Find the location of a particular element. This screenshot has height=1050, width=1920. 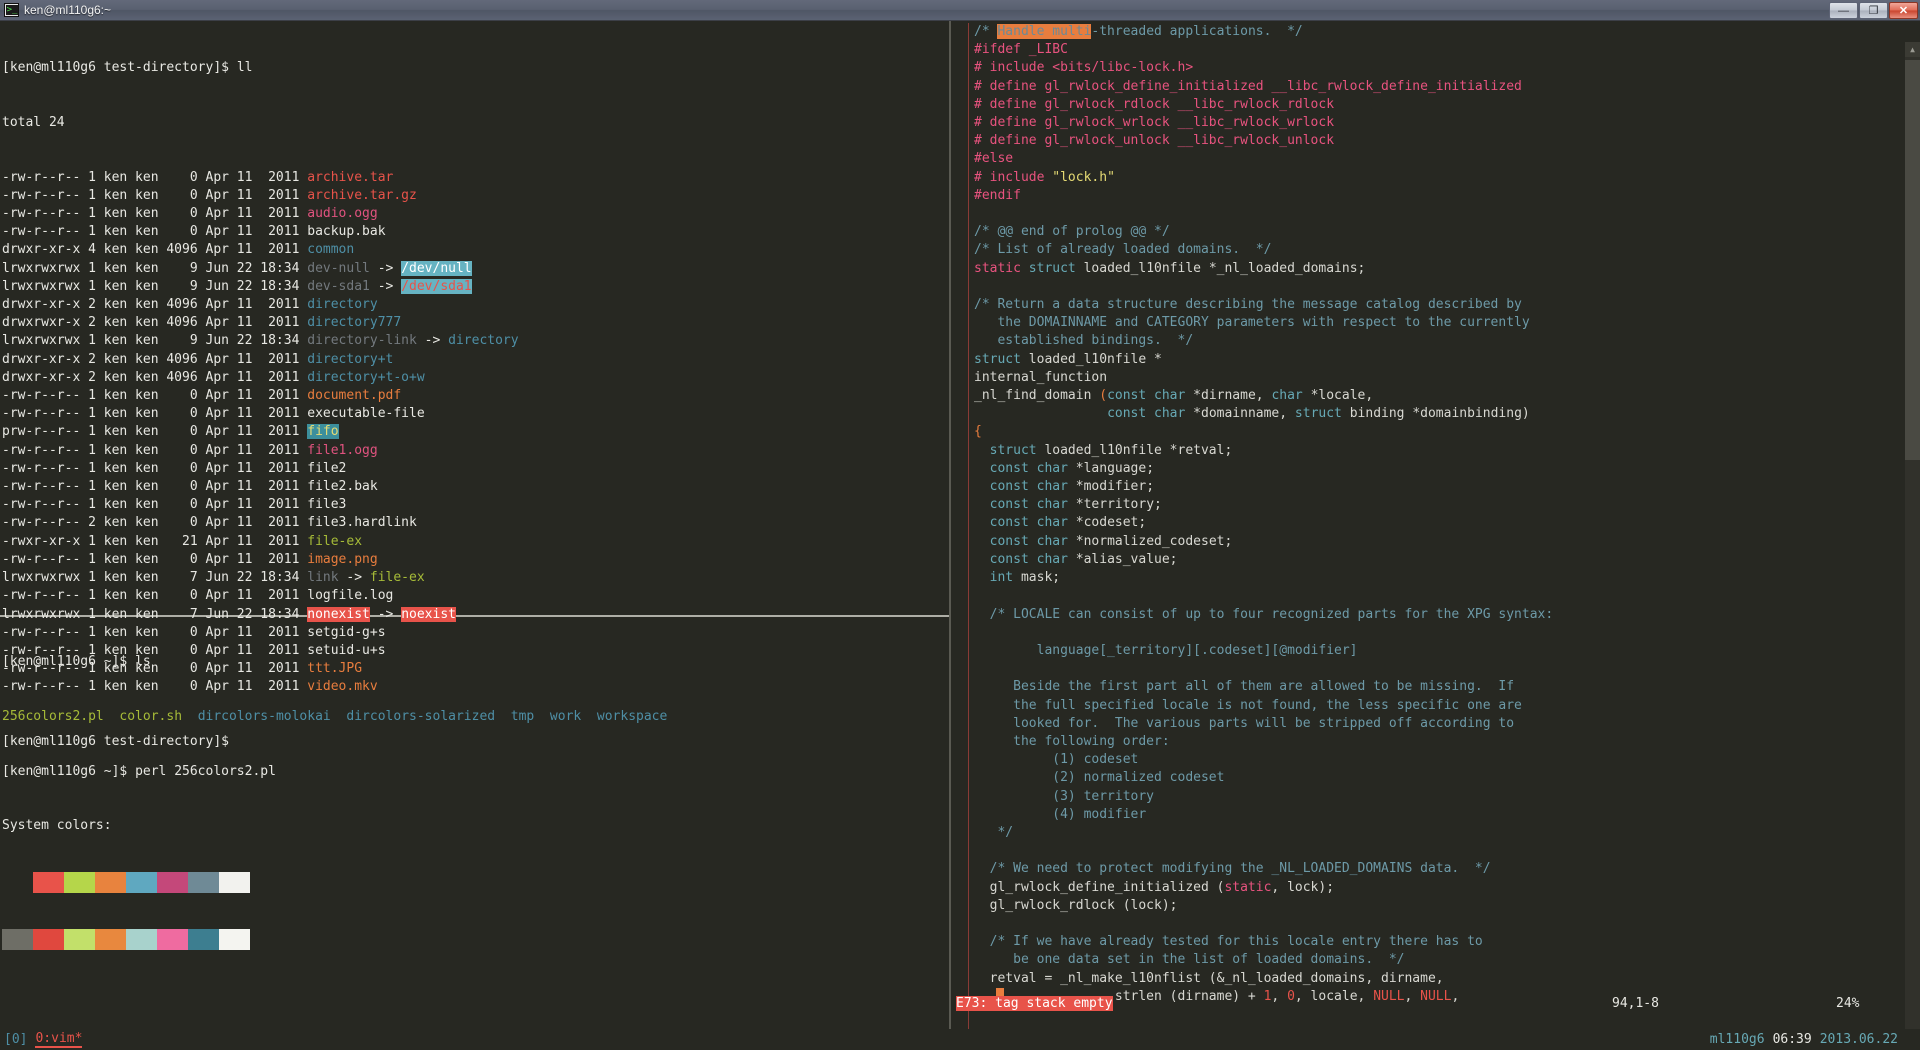

list-item: work is located at coordinates (565, 716).